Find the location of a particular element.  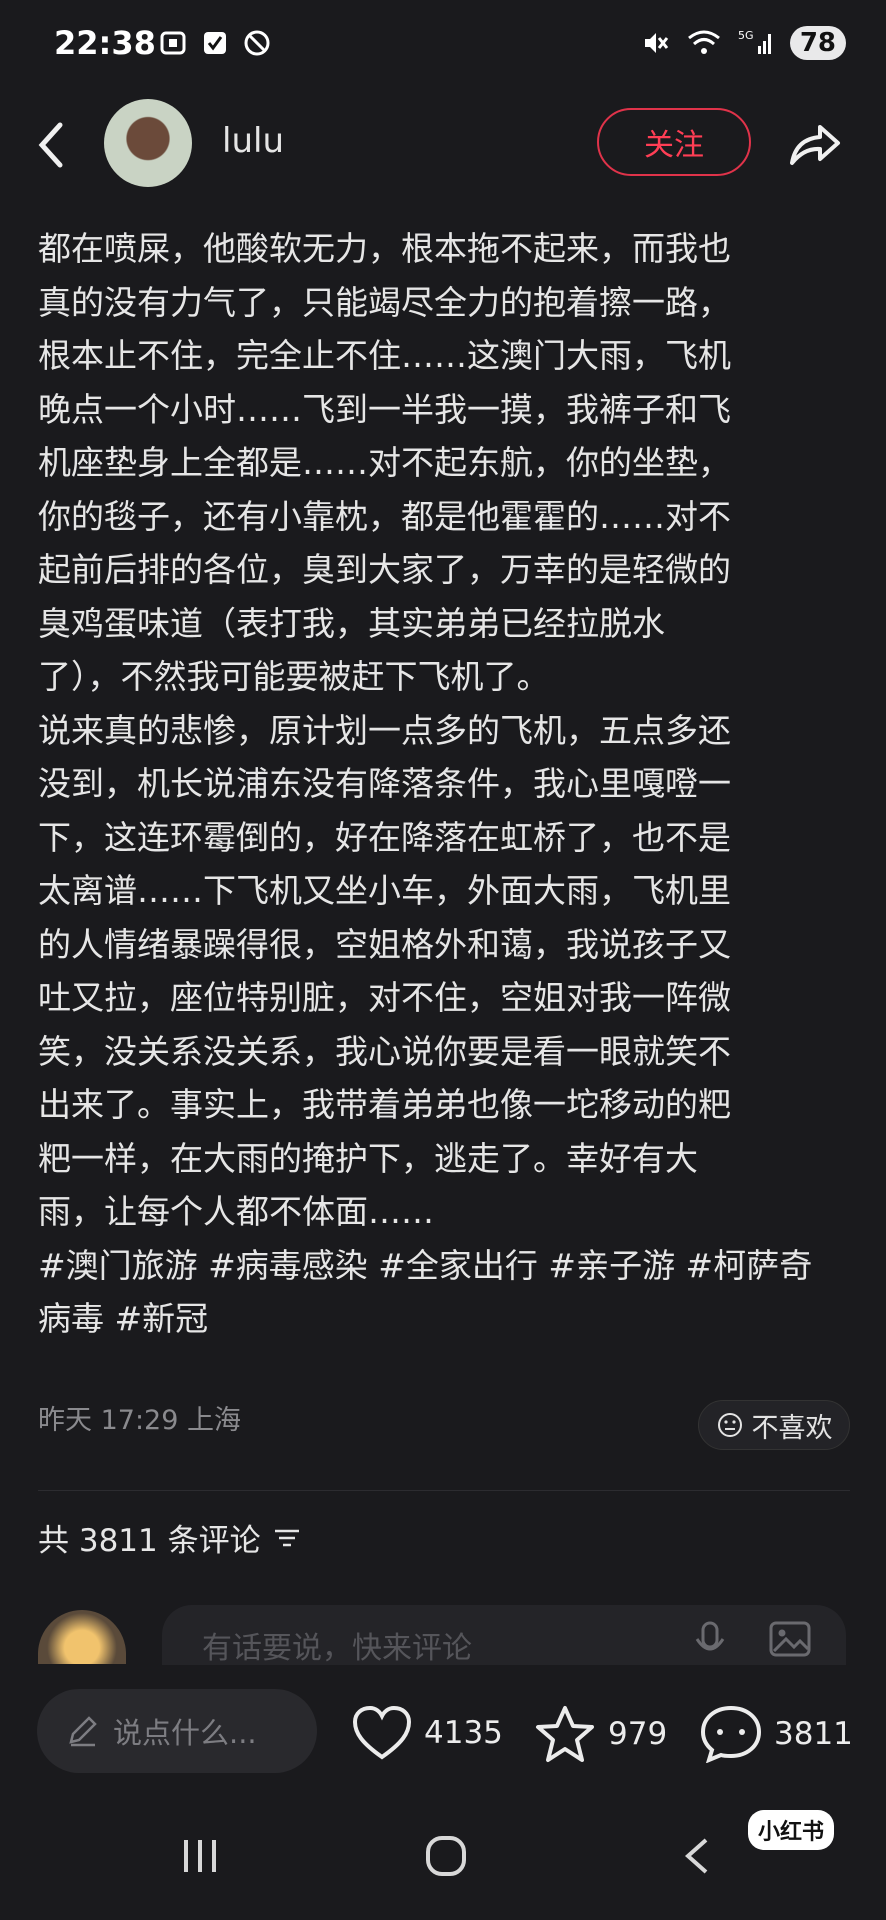

dislike-label: 不喜欢 is located at coordinates (792, 1428).